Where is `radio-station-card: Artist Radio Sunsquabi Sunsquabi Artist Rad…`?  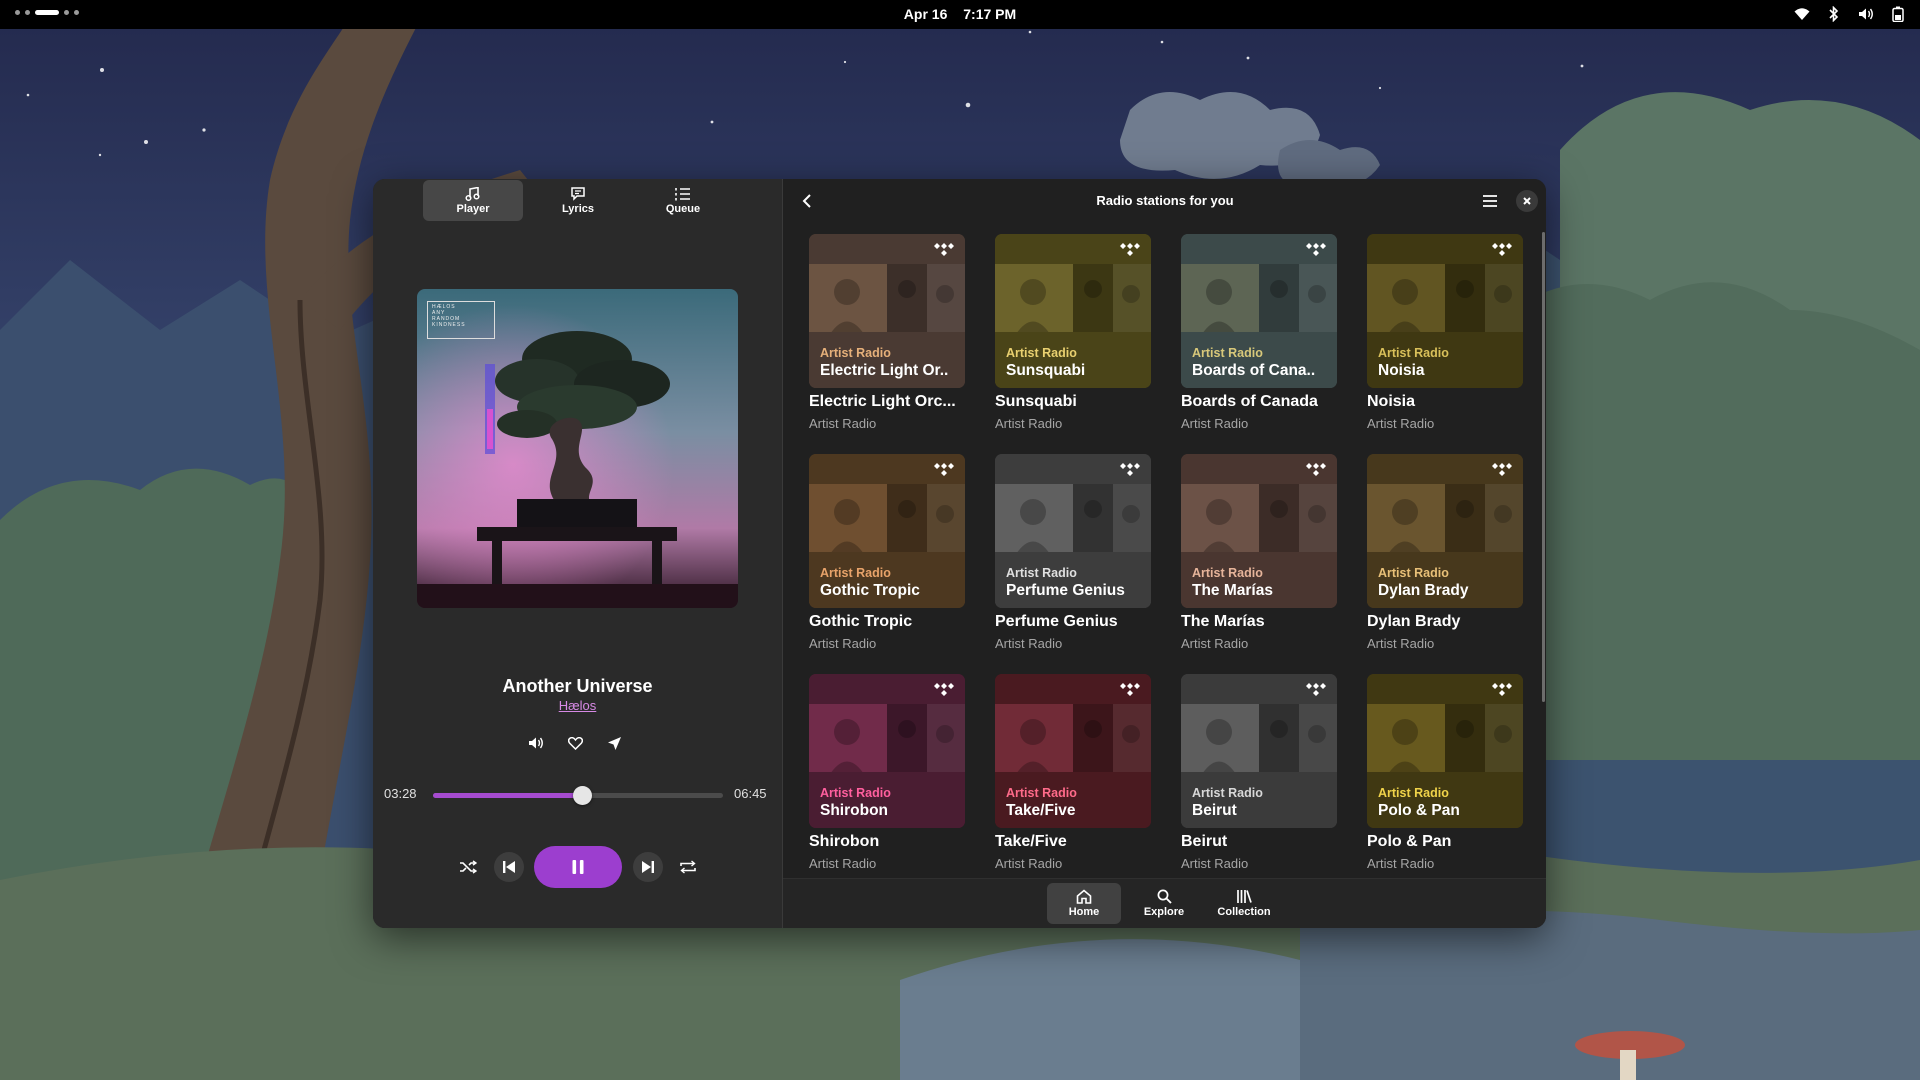
radio-station-card: Artist Radio Sunsquabi Sunsquabi Artist Rad… is located at coordinates (1073, 334).